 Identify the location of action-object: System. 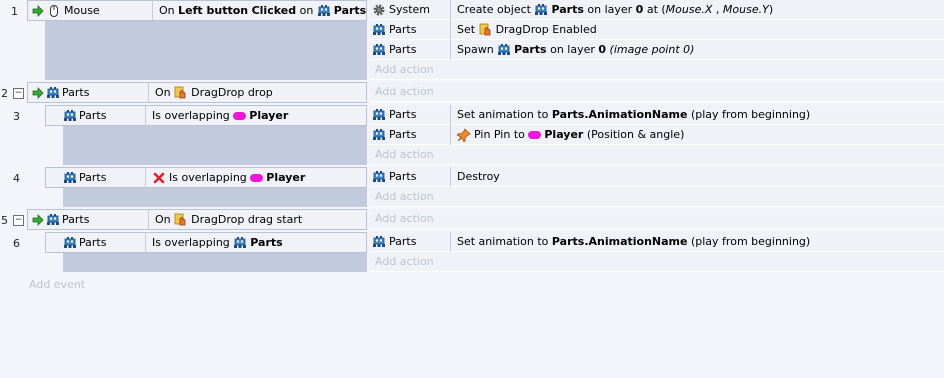
(410, 9).